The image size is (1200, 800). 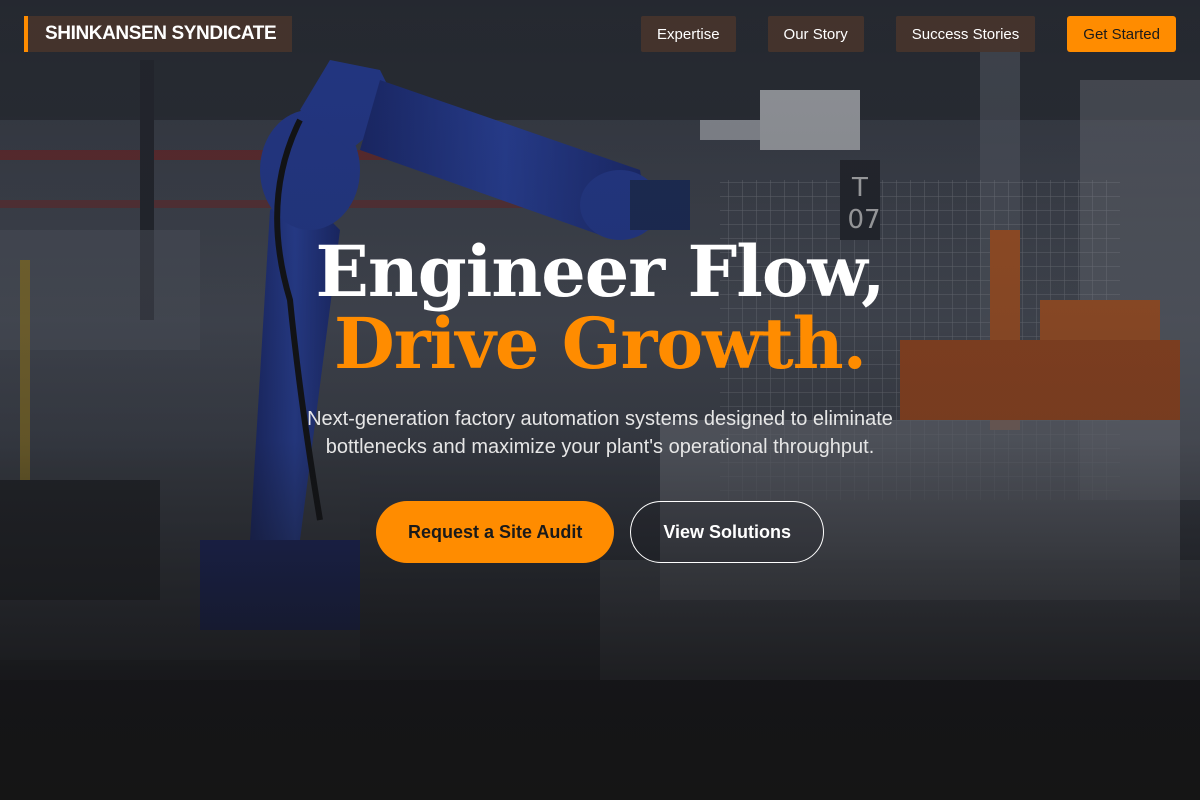 What do you see at coordinates (600, 343) in the screenshot?
I see `headline-line-2: Drive Growth.` at bounding box center [600, 343].